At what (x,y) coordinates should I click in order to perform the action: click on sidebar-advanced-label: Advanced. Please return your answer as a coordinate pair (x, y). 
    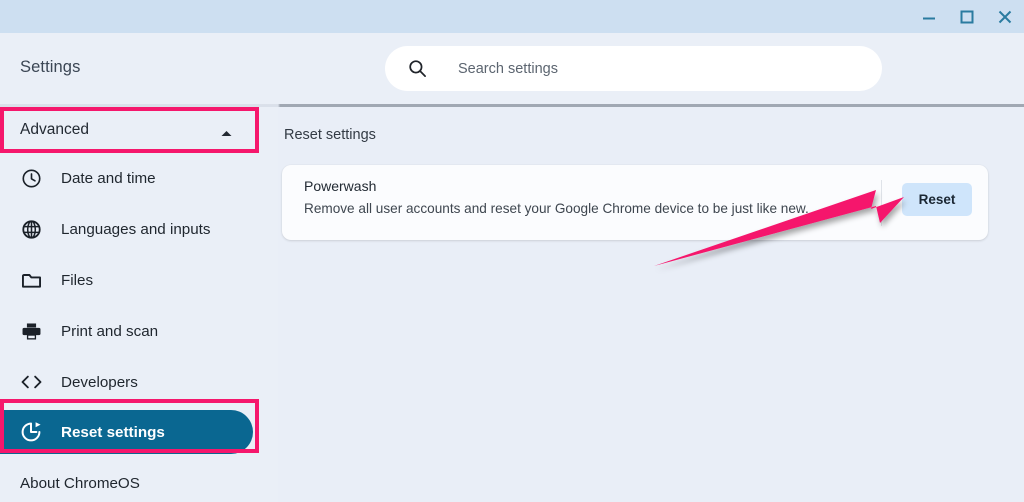
    Looking at the image, I should click on (54, 129).